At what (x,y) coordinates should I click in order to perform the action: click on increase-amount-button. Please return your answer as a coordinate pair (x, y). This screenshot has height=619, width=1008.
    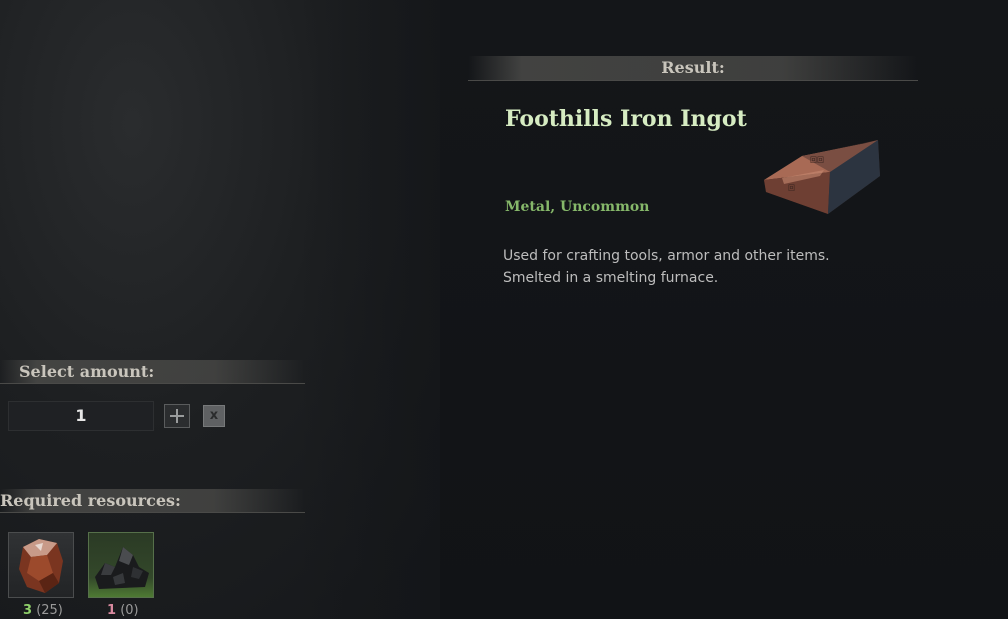
    Looking at the image, I should click on (177, 416).